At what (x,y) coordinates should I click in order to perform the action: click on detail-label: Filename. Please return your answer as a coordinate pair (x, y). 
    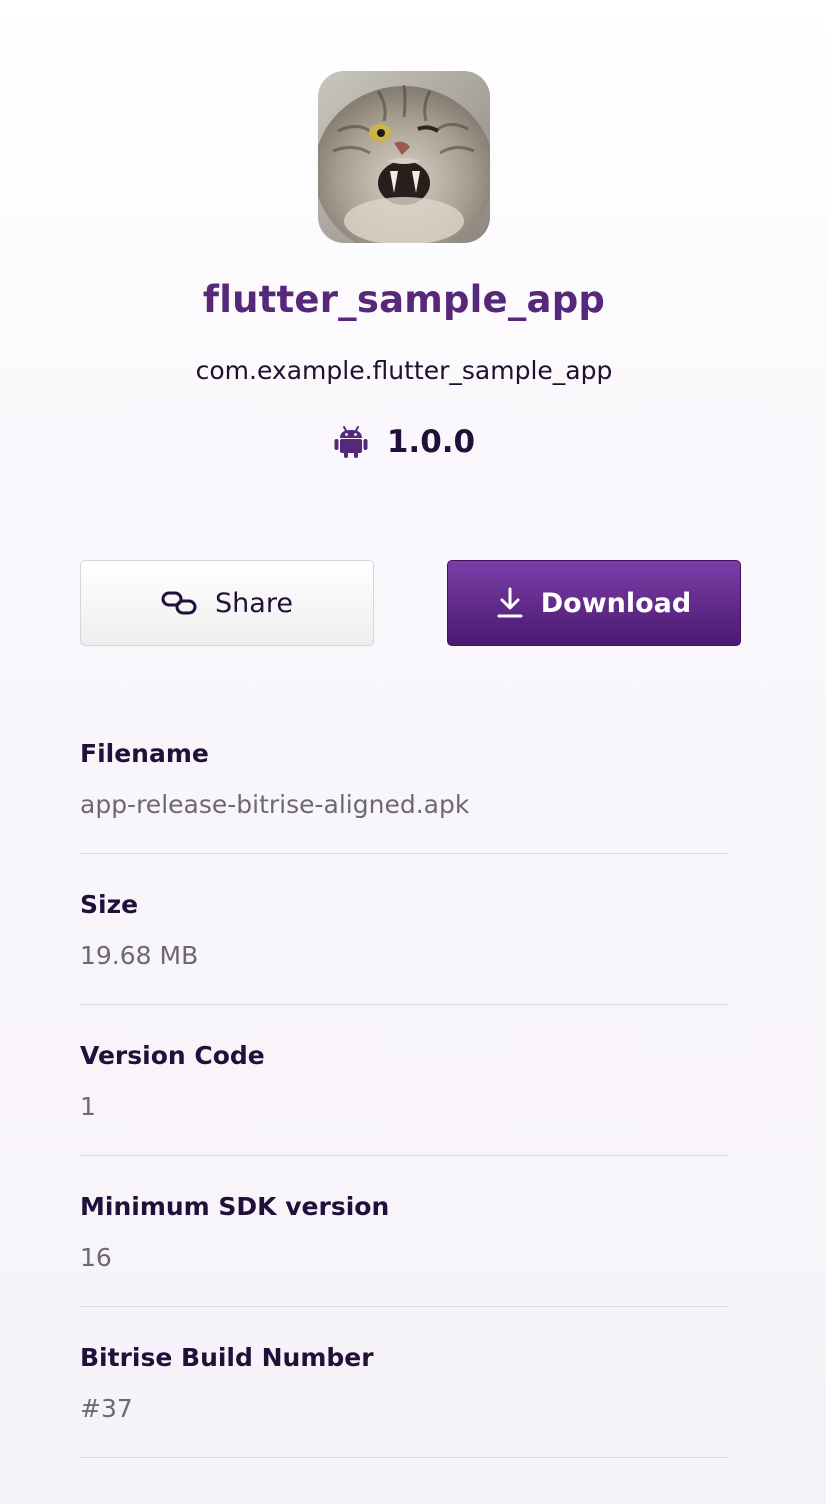
    Looking at the image, I should click on (144, 753).